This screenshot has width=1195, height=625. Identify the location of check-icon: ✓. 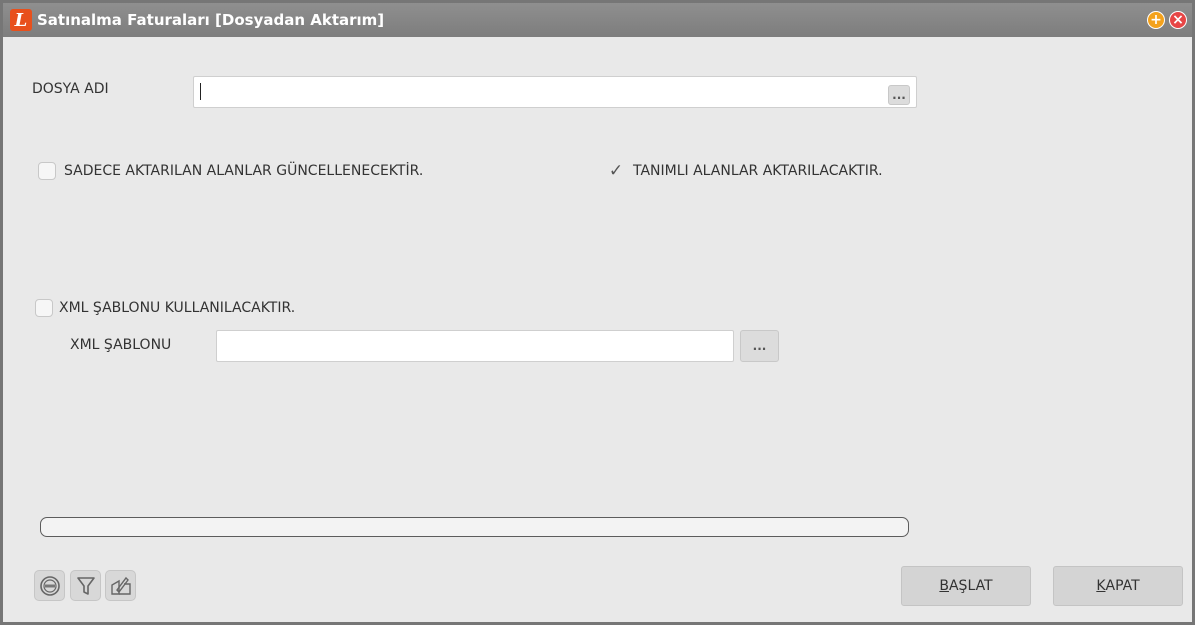
(616, 171).